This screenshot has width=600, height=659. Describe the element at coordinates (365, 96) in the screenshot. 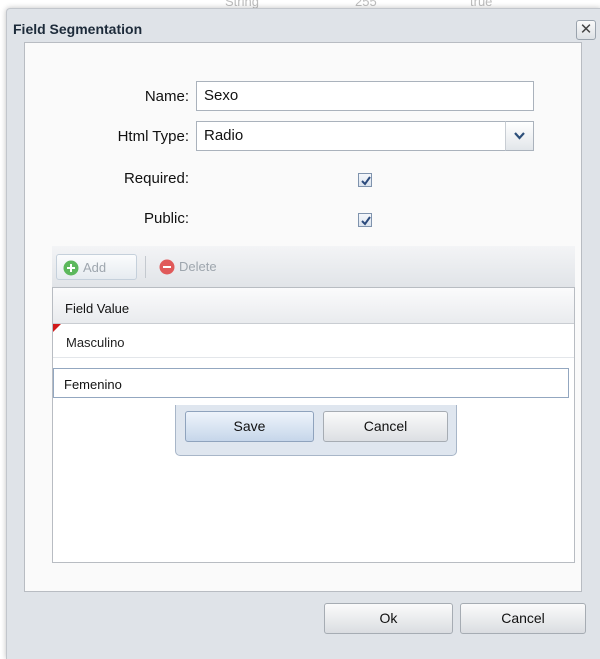

I see `name-input: Sexo` at that location.